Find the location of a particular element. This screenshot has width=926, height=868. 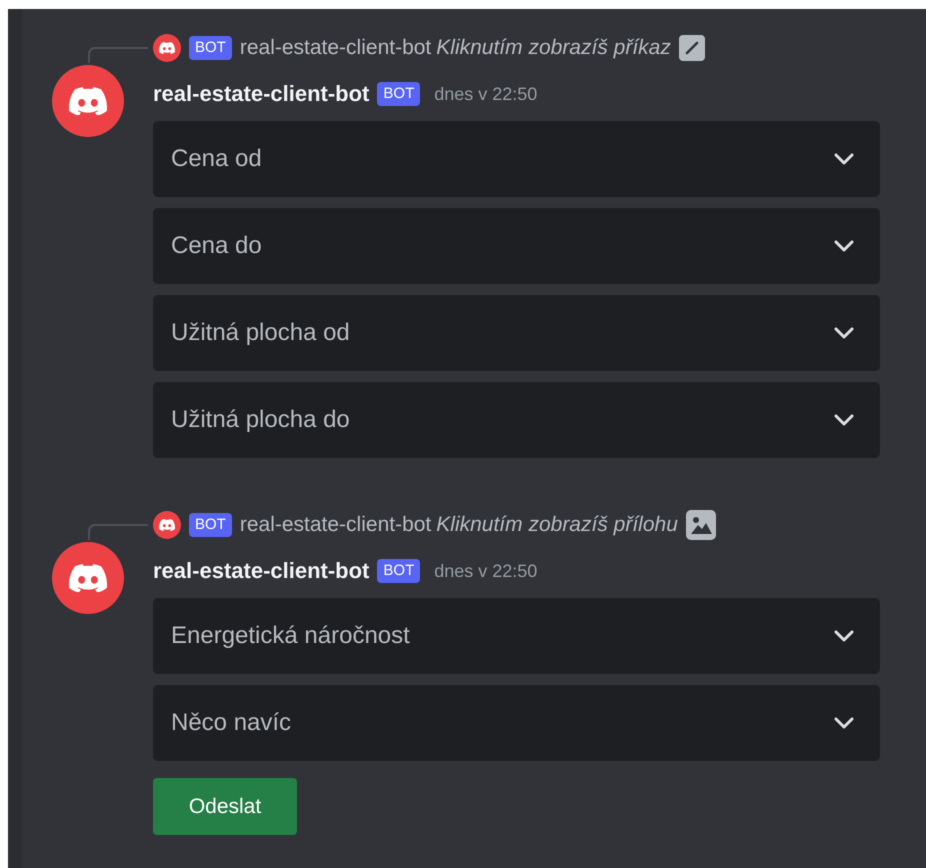

slash-command-icon is located at coordinates (691, 48).